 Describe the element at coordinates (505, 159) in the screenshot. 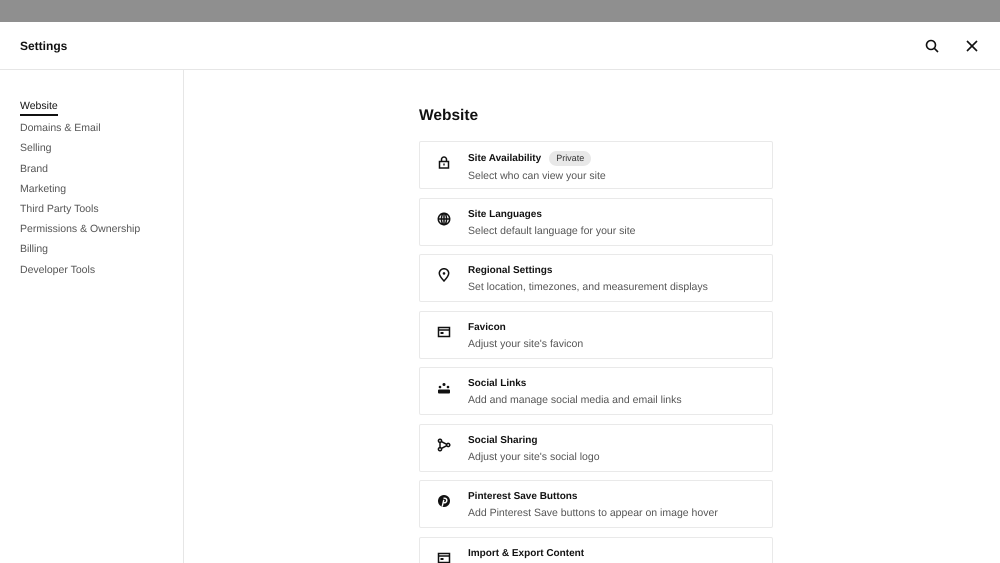

I see `card-title: Site Availability` at that location.